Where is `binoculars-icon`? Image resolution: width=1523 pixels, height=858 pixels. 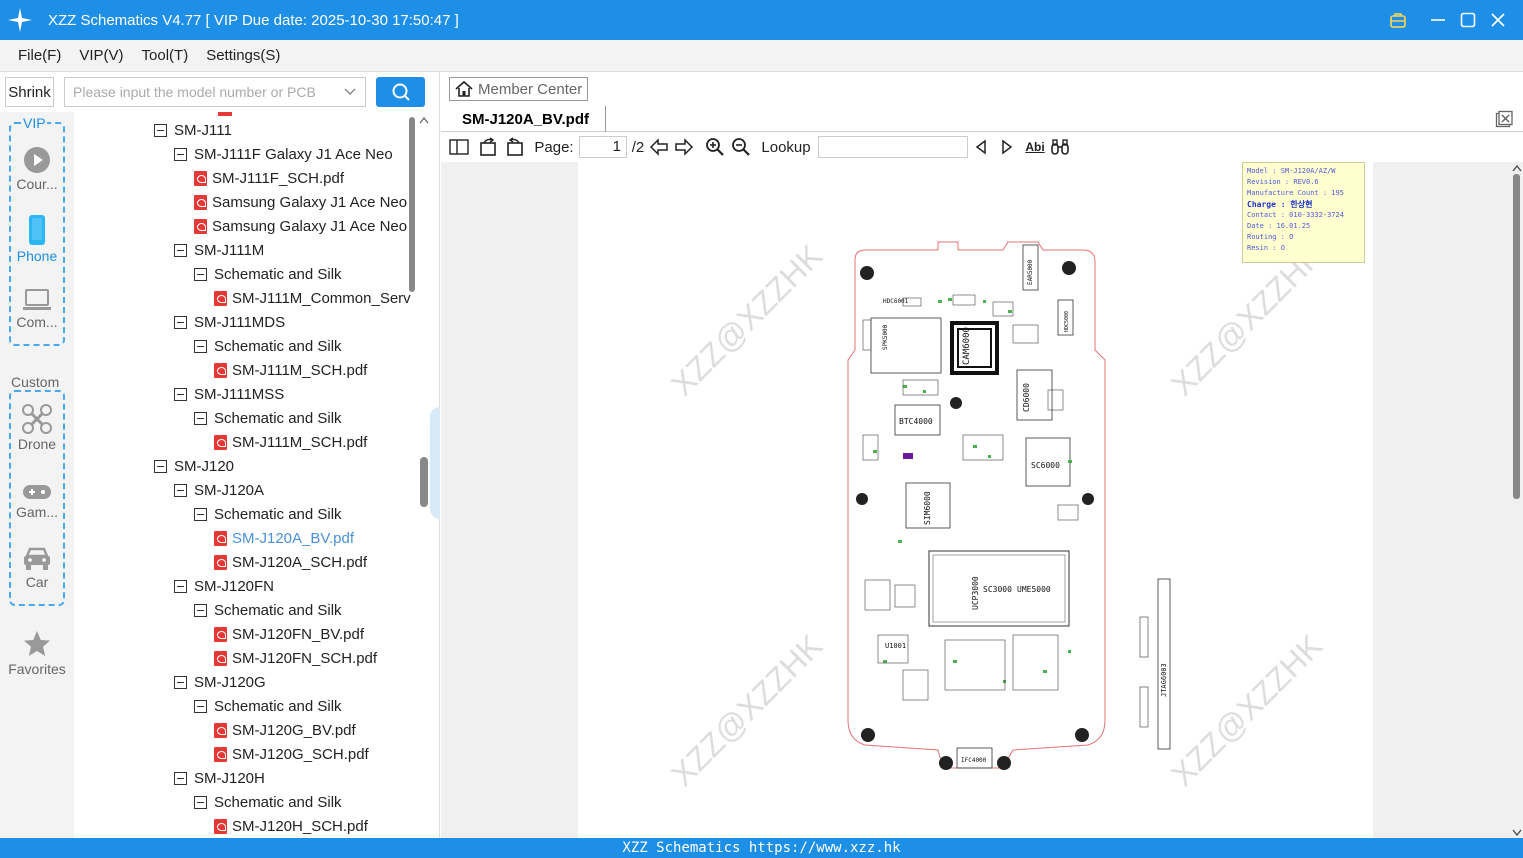
binoculars-icon is located at coordinates (1060, 147).